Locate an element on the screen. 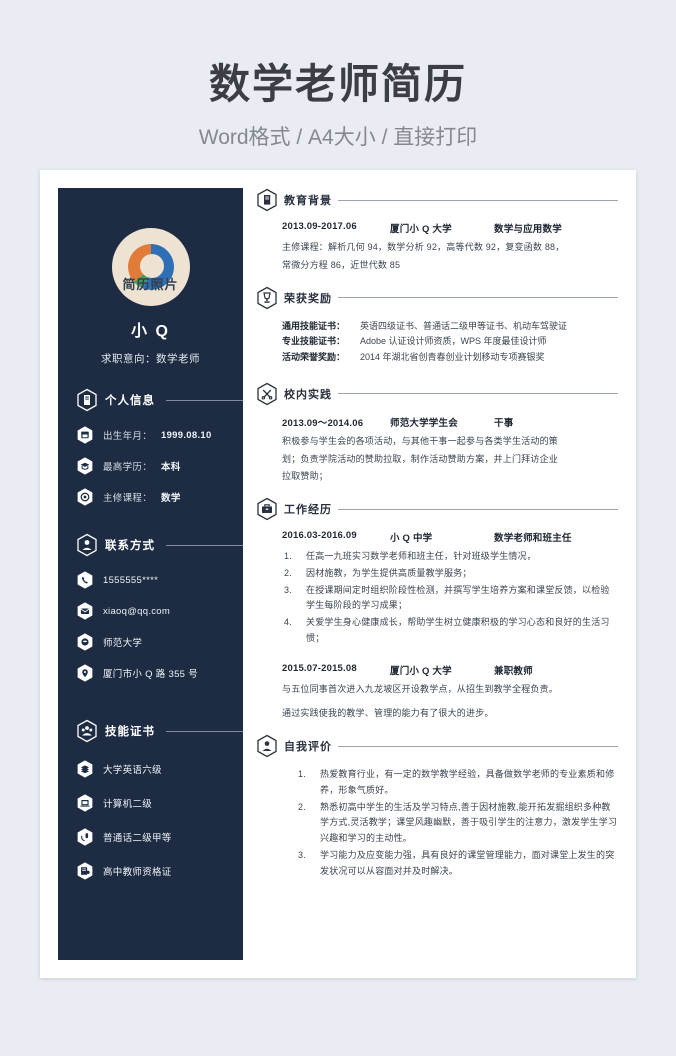 The width and height of the screenshot is (676, 1056). job-objective: 求职意向：数学老师 is located at coordinates (150, 359).